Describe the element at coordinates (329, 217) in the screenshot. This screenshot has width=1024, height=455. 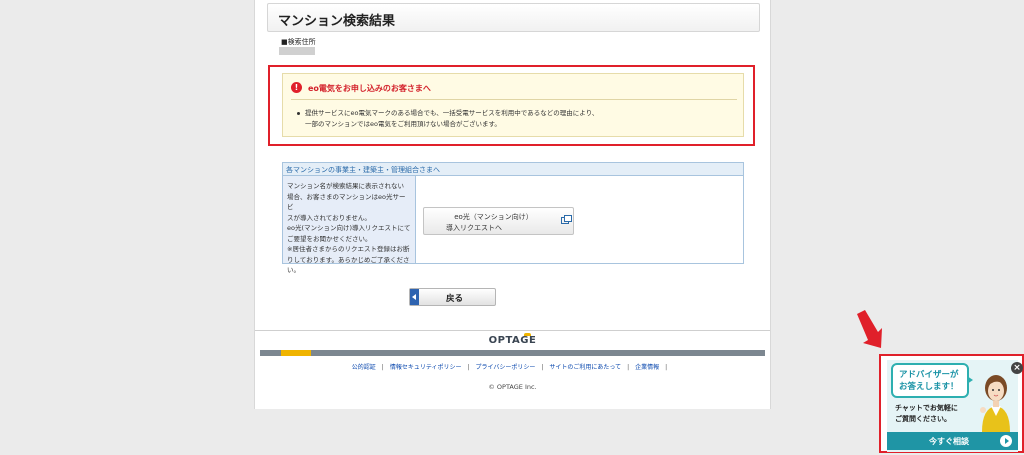
I see `owners-line: スが導入されておりません。` at that location.